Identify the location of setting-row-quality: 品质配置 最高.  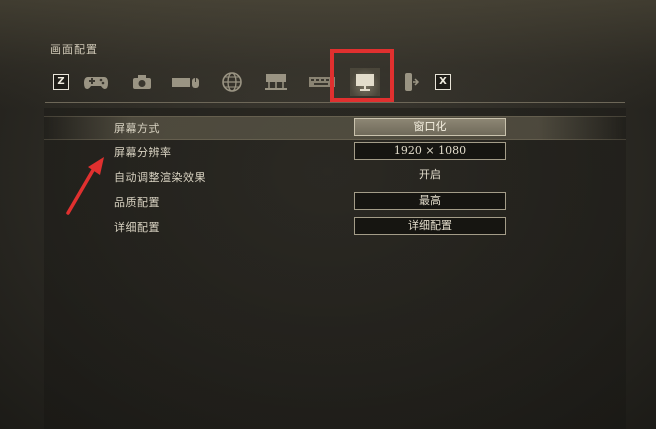
(335, 202).